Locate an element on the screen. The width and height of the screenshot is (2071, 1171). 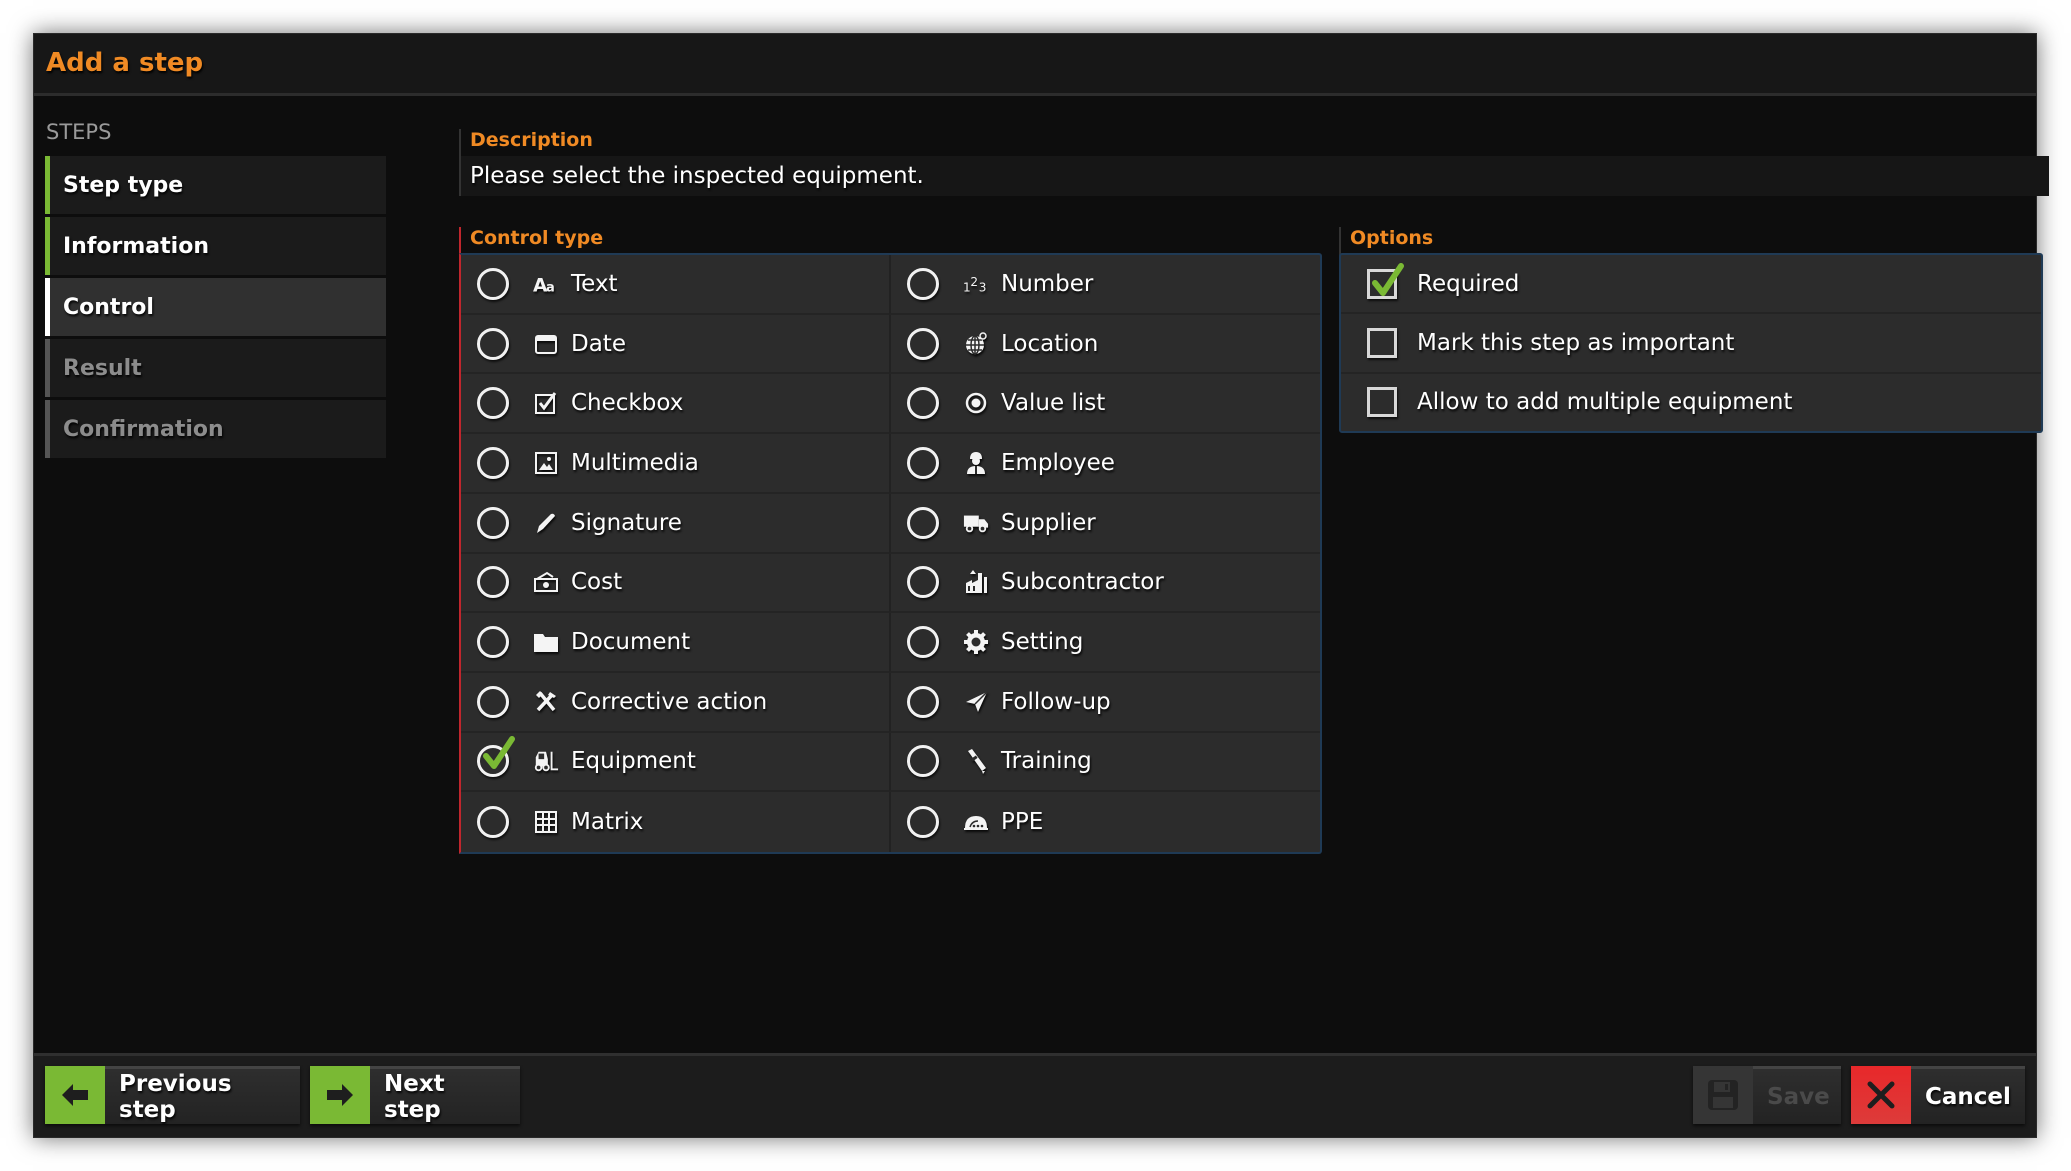
description-field: Please select the inspected equipment. is located at coordinates (1254, 176).